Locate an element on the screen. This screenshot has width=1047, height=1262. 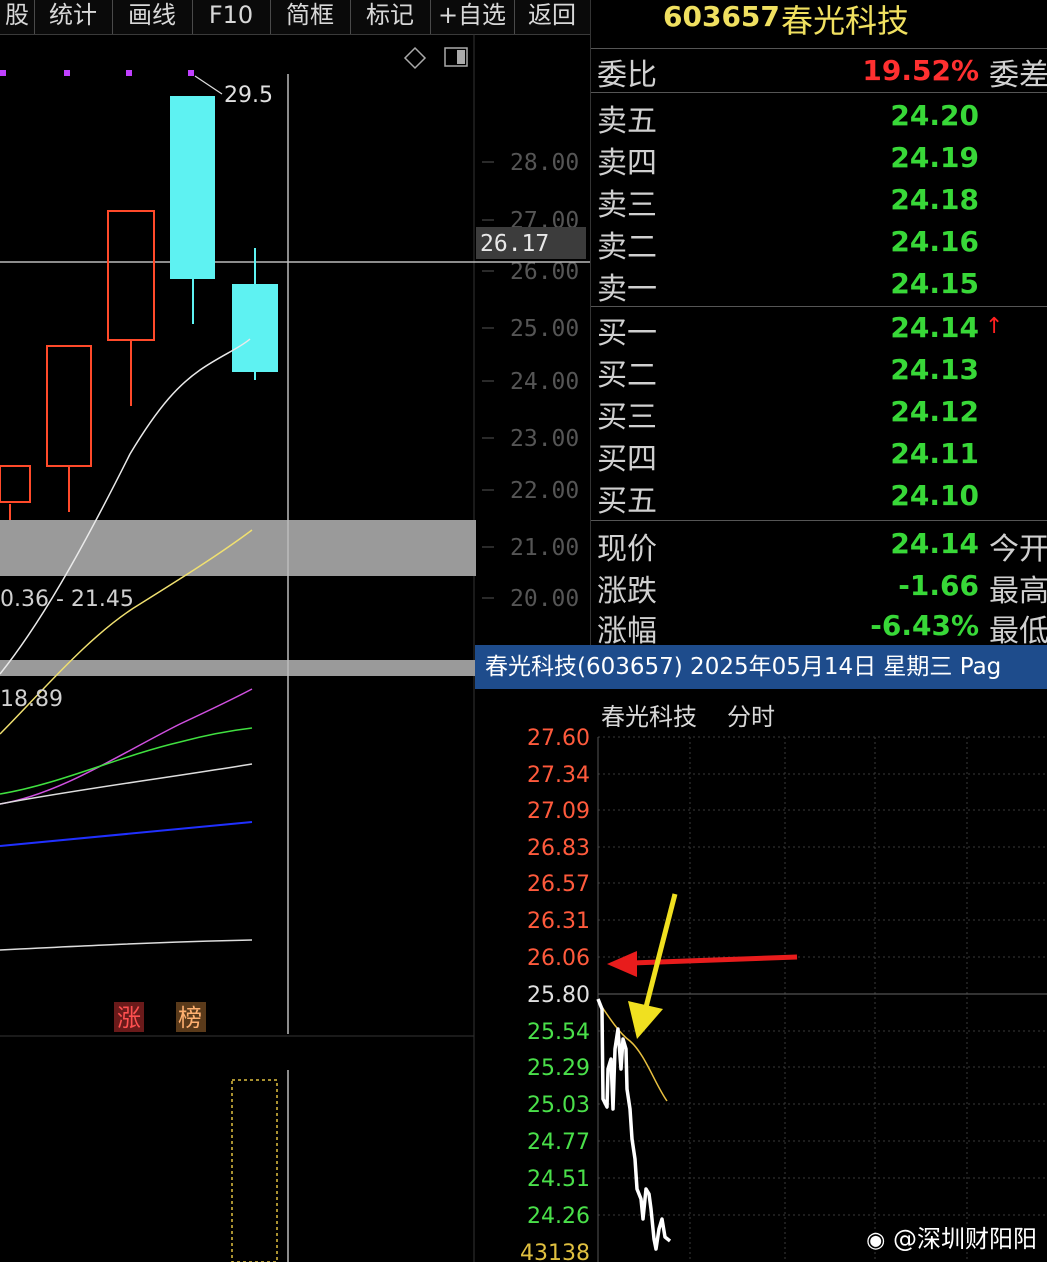
toolbar-stats-button: 统计 is located at coordinates (73, 17).